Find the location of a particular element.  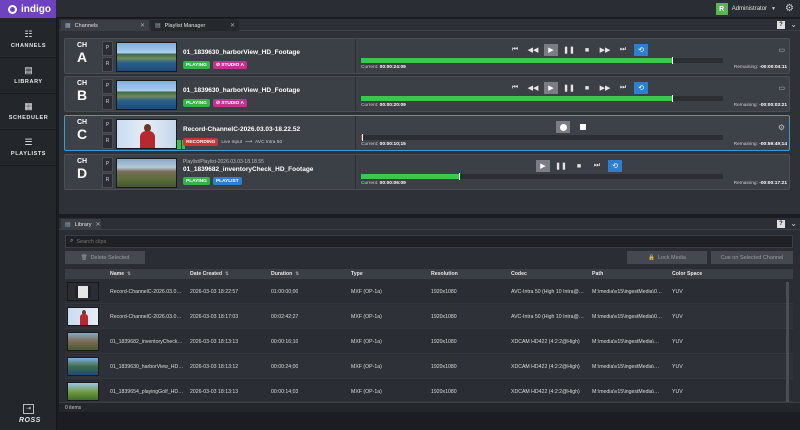

sidebar-item-playlists: ☰ PLAYLISTS is located at coordinates (28, 148).